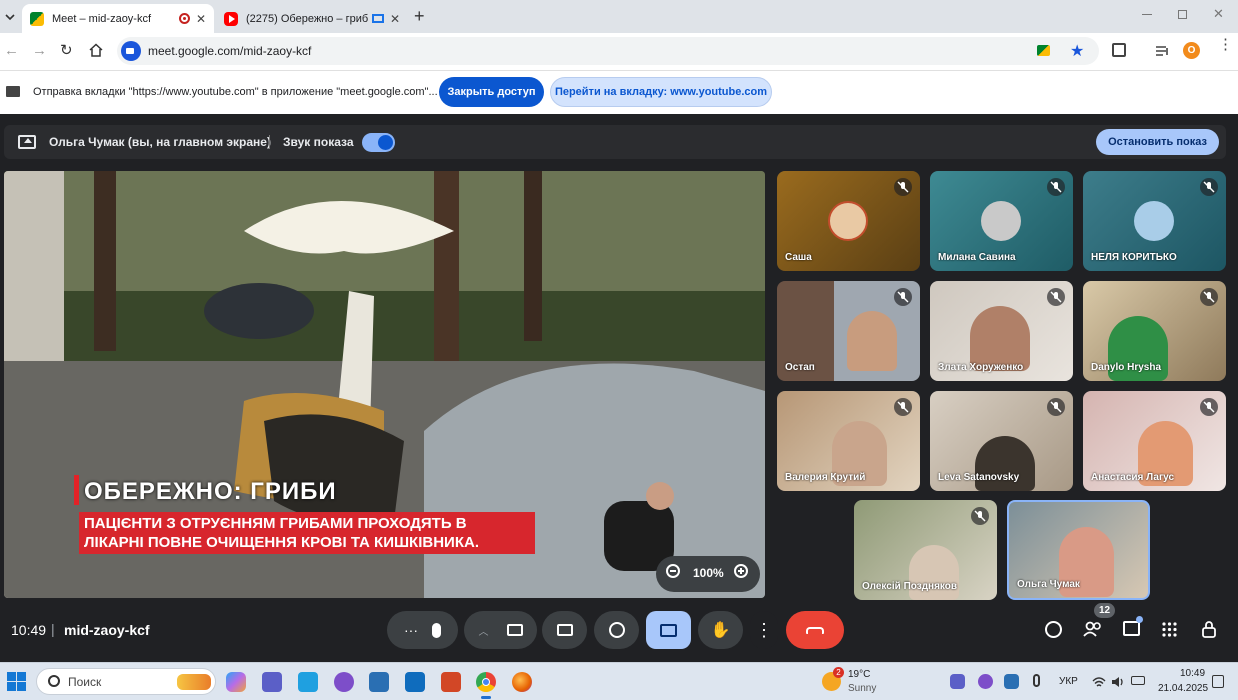  What do you see at coordinates (1209, 629) in the screenshot?
I see `host-controls-lock-icon` at bounding box center [1209, 629].